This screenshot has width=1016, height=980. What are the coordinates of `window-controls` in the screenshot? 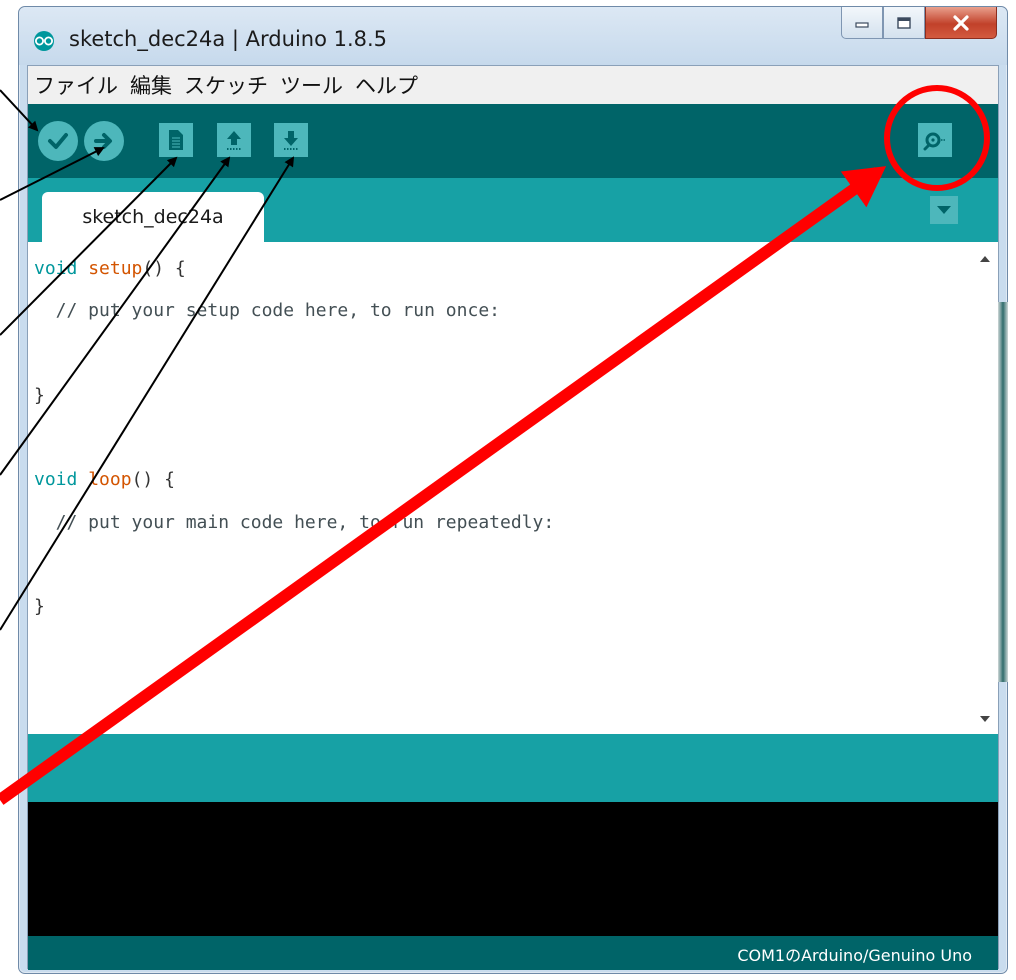 It's located at (919, 23).